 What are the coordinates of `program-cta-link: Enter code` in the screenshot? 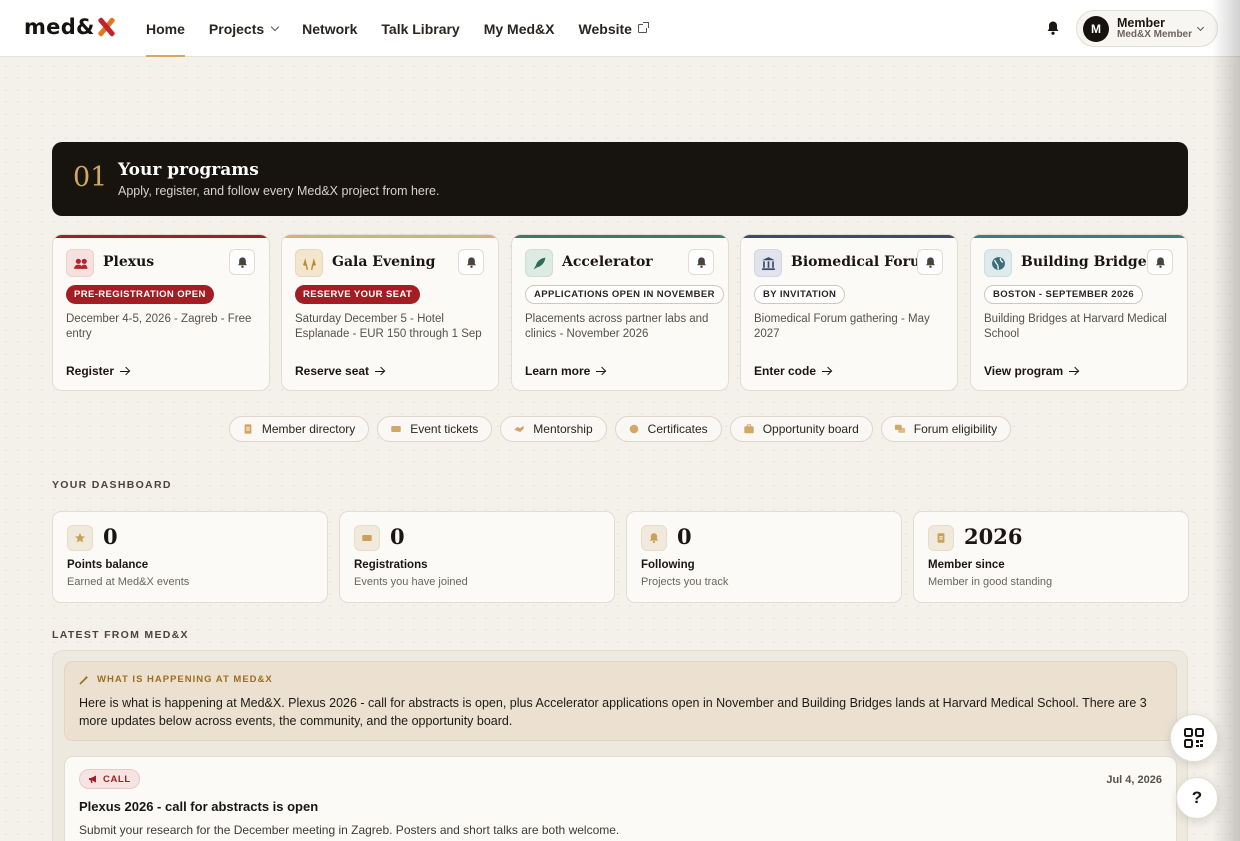 It's located at (793, 371).